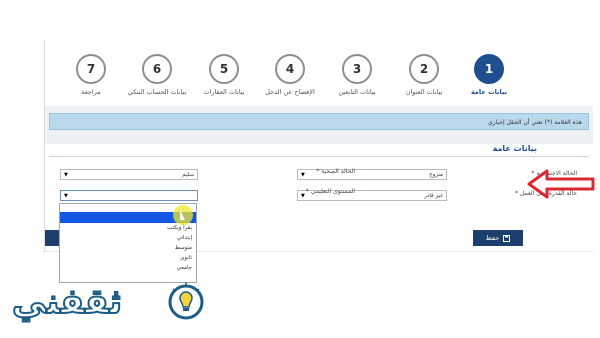 The image size is (600, 338). I want to click on education-level-select: ▼, so click(129, 195).